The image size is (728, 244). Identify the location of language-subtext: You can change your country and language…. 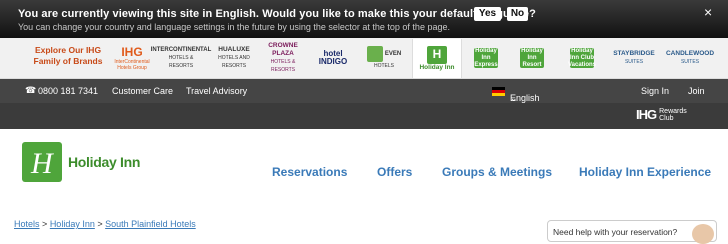
(234, 27).